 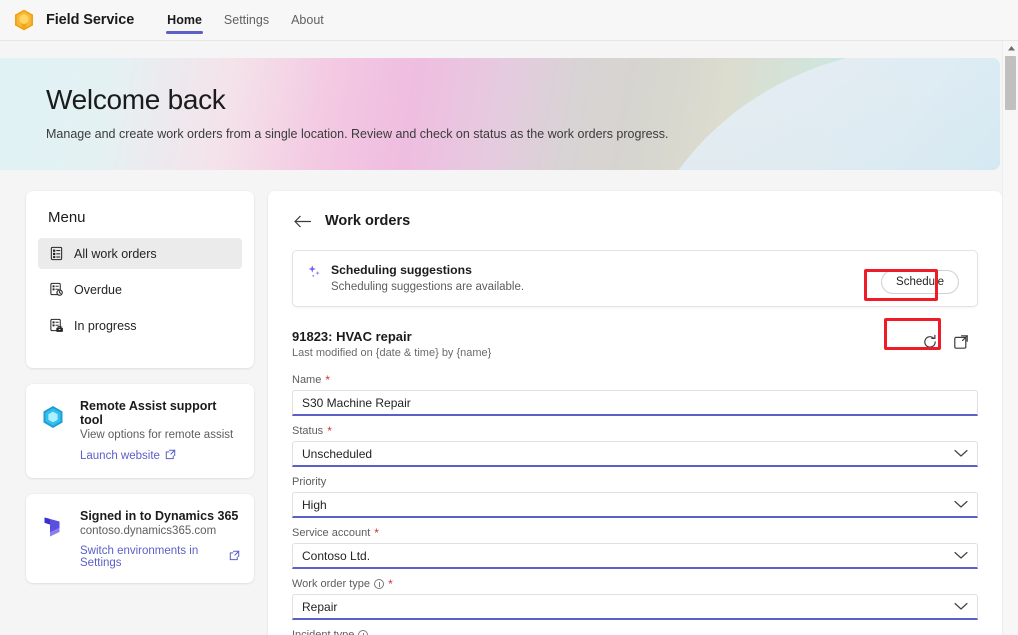 I want to click on menu-card: Menu All work orders Overdue In progress, so click(x=140, y=279).